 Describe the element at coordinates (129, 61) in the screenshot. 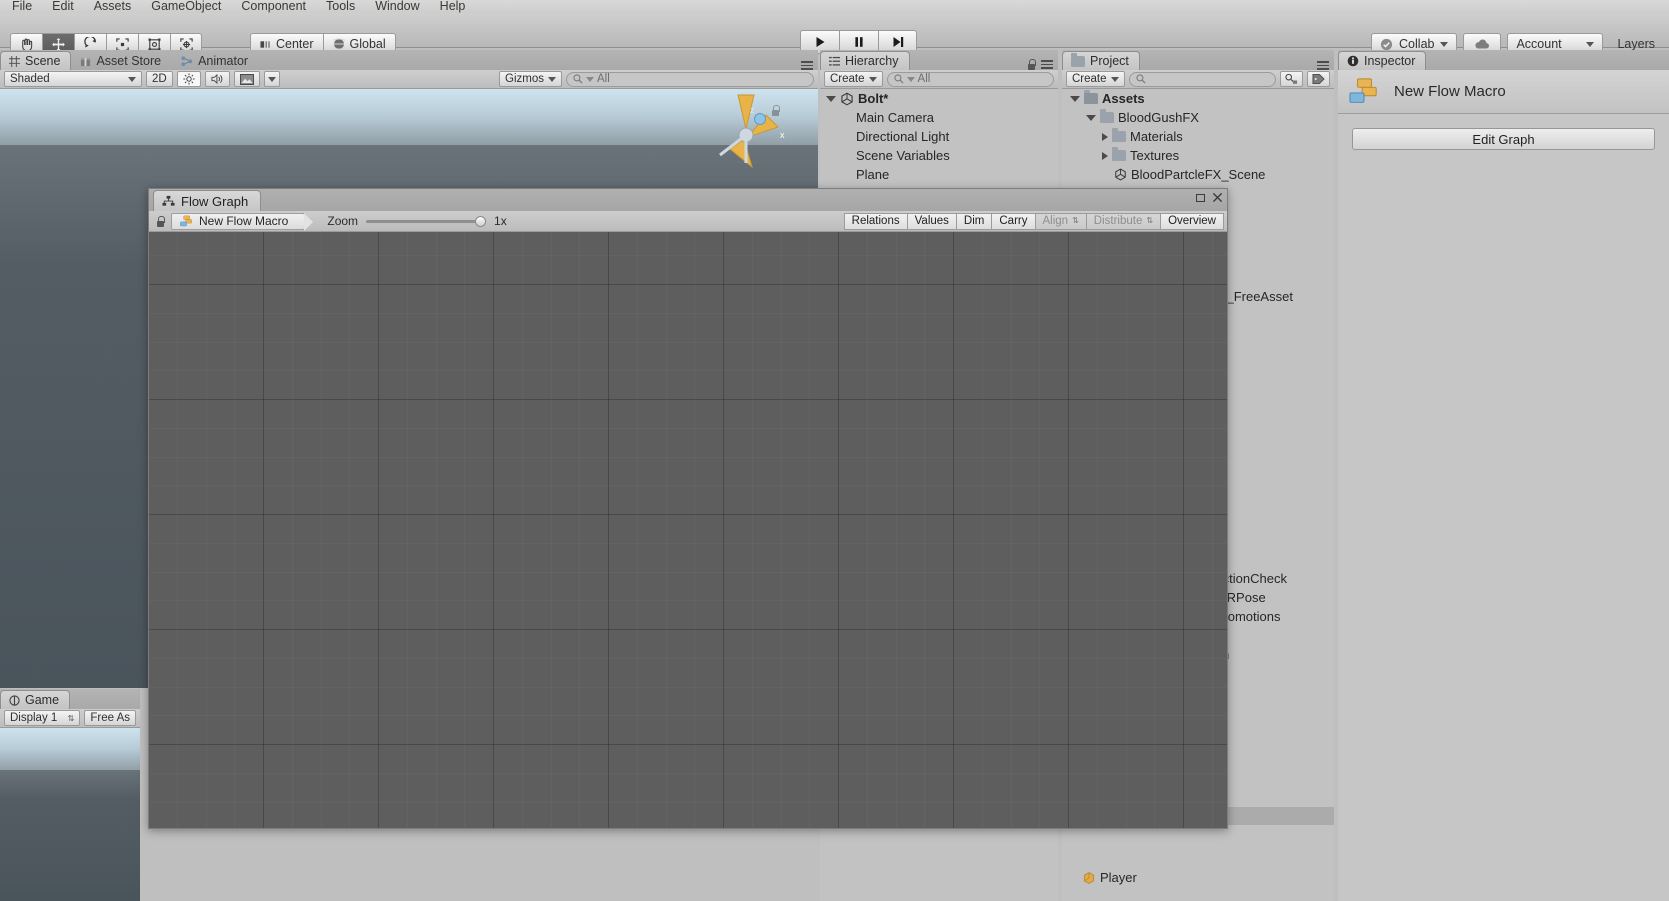

I see `tab-asset-store-label: Asset Store` at that location.